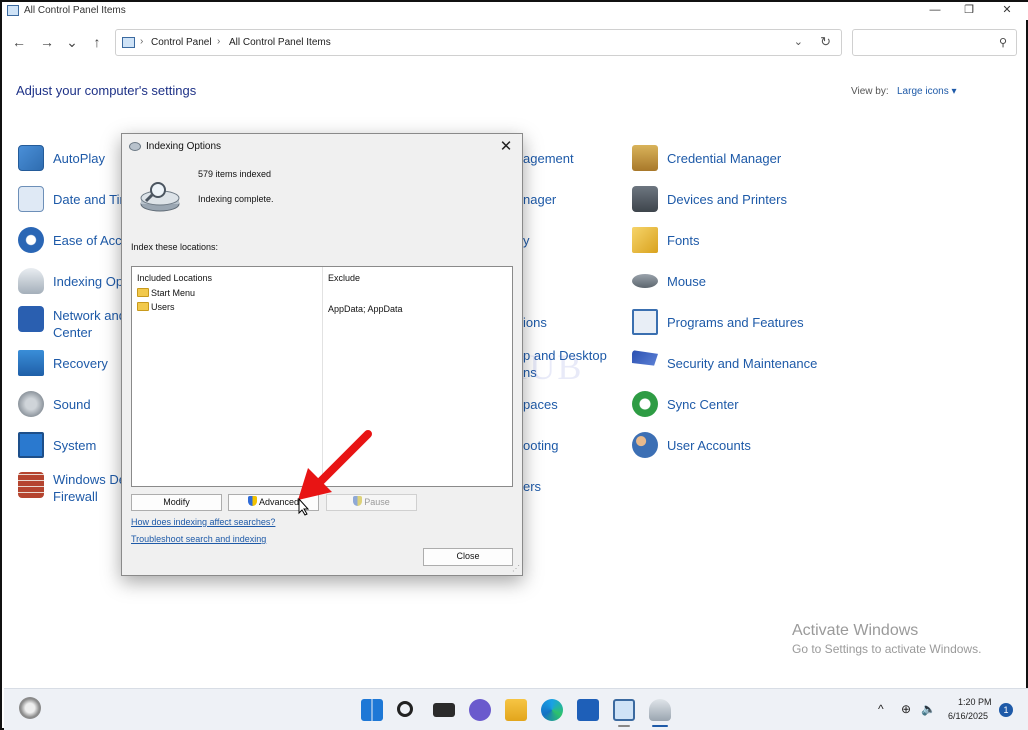 The image size is (1028, 730). I want to click on mouse-icon, so click(645, 281).